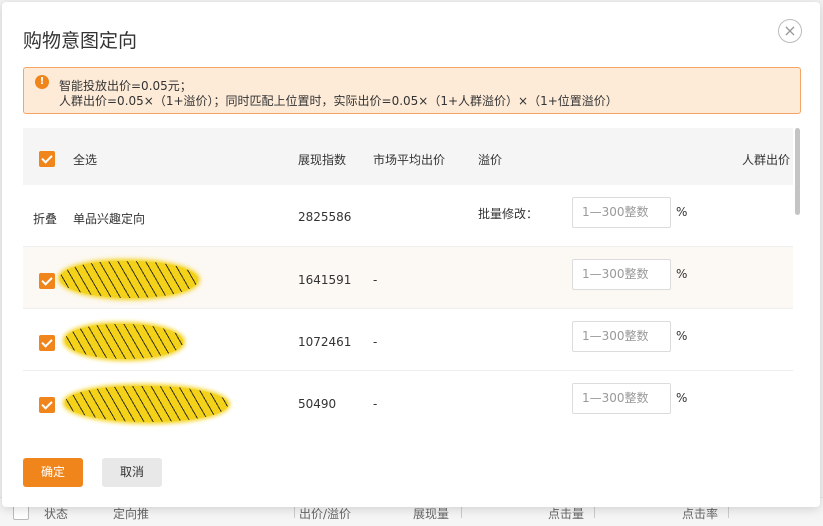 The width and height of the screenshot is (823, 526). Describe the element at coordinates (56, 514) in the screenshot. I see `background-col-status: 状态` at that location.